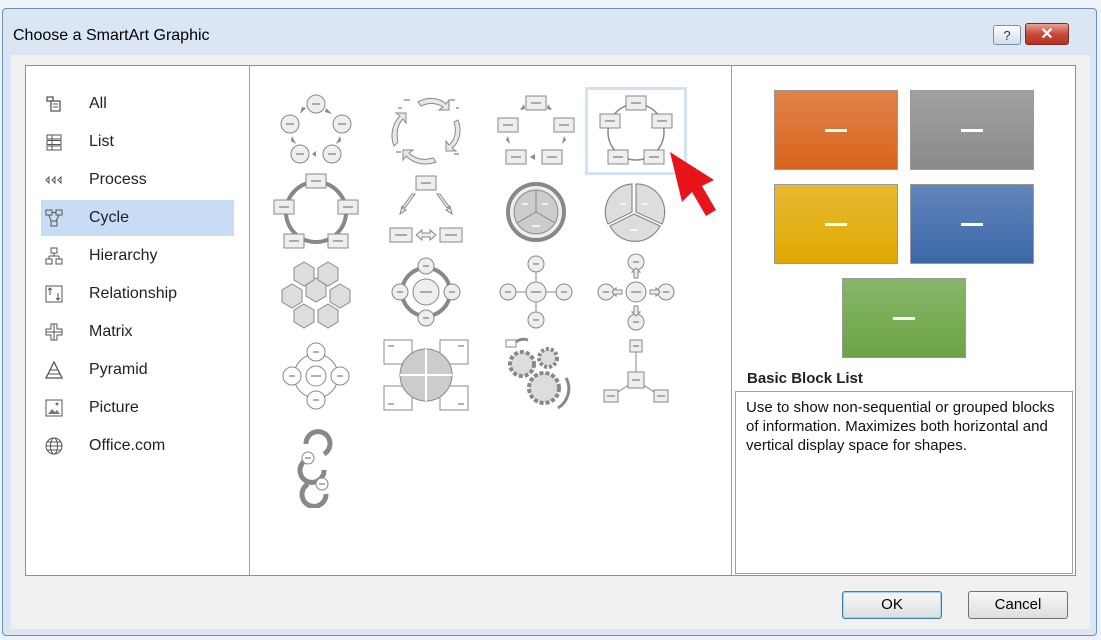  Describe the element at coordinates (111, 331) in the screenshot. I see `category-label: Matrix` at that location.